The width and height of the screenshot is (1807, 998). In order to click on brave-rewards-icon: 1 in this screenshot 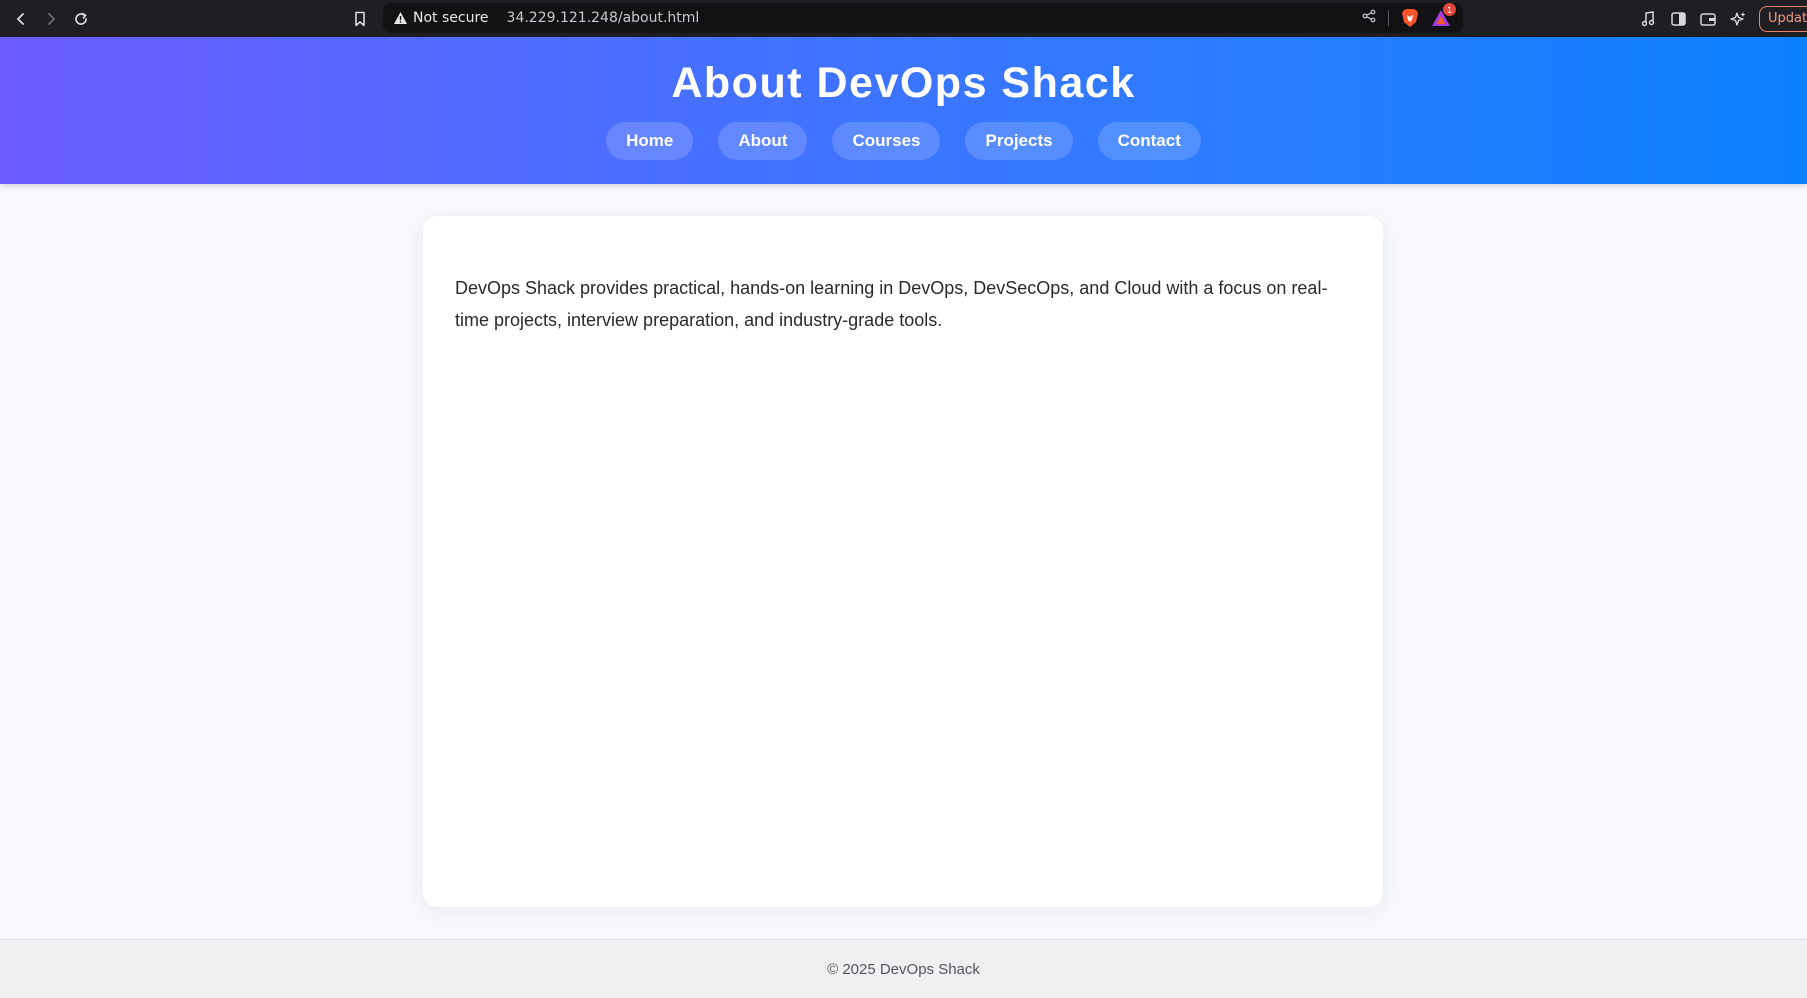, I will do `click(1443, 15)`.